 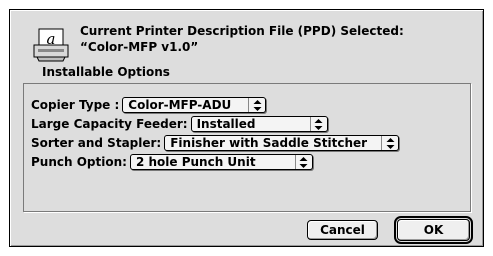 I want to click on copier-type-popup: Color-MFP-ADU, so click(x=194, y=105).